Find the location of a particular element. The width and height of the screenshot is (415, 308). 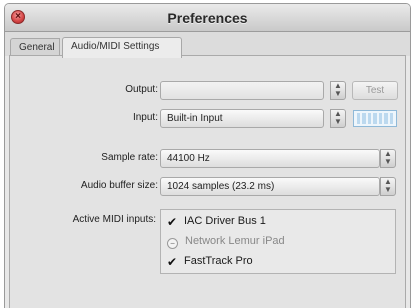

window-title: Preferences is located at coordinates (207, 18).